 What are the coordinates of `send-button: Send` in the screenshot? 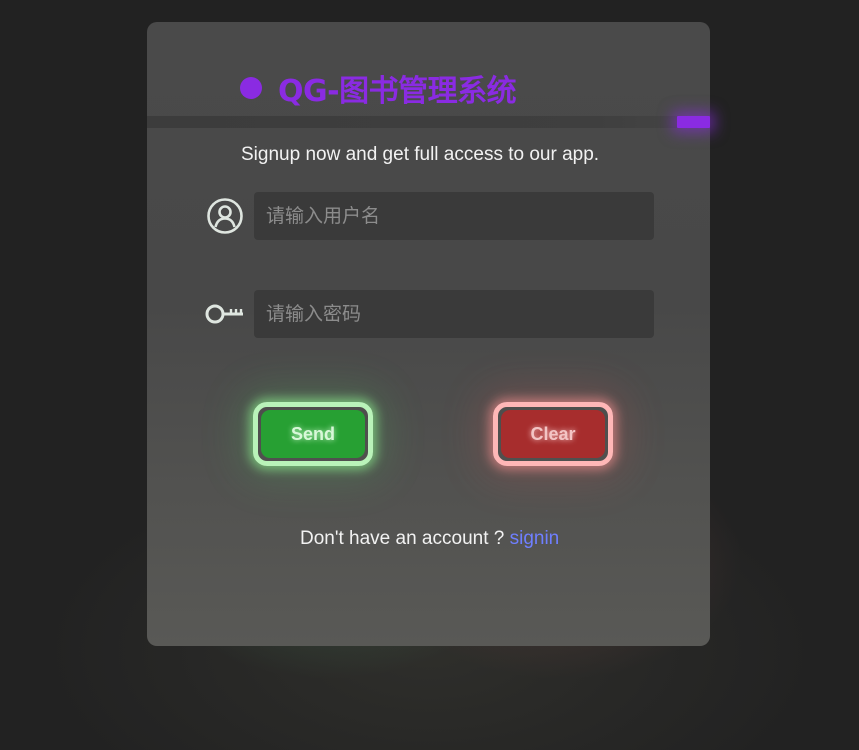 It's located at (313, 434).